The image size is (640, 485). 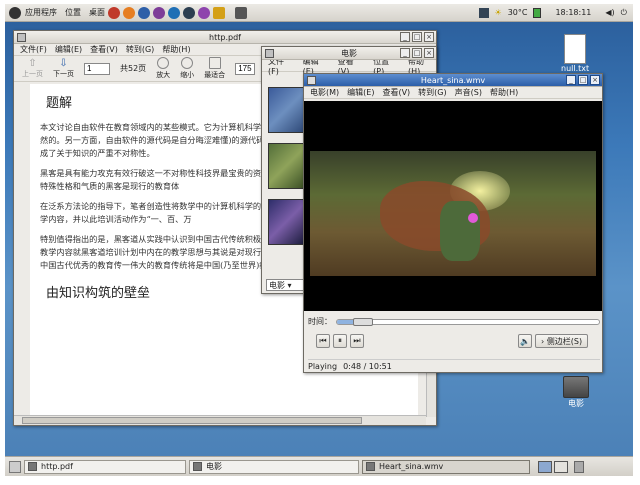 What do you see at coordinates (133, 68) in the screenshot?
I see `page-total: 共52页` at bounding box center [133, 68].